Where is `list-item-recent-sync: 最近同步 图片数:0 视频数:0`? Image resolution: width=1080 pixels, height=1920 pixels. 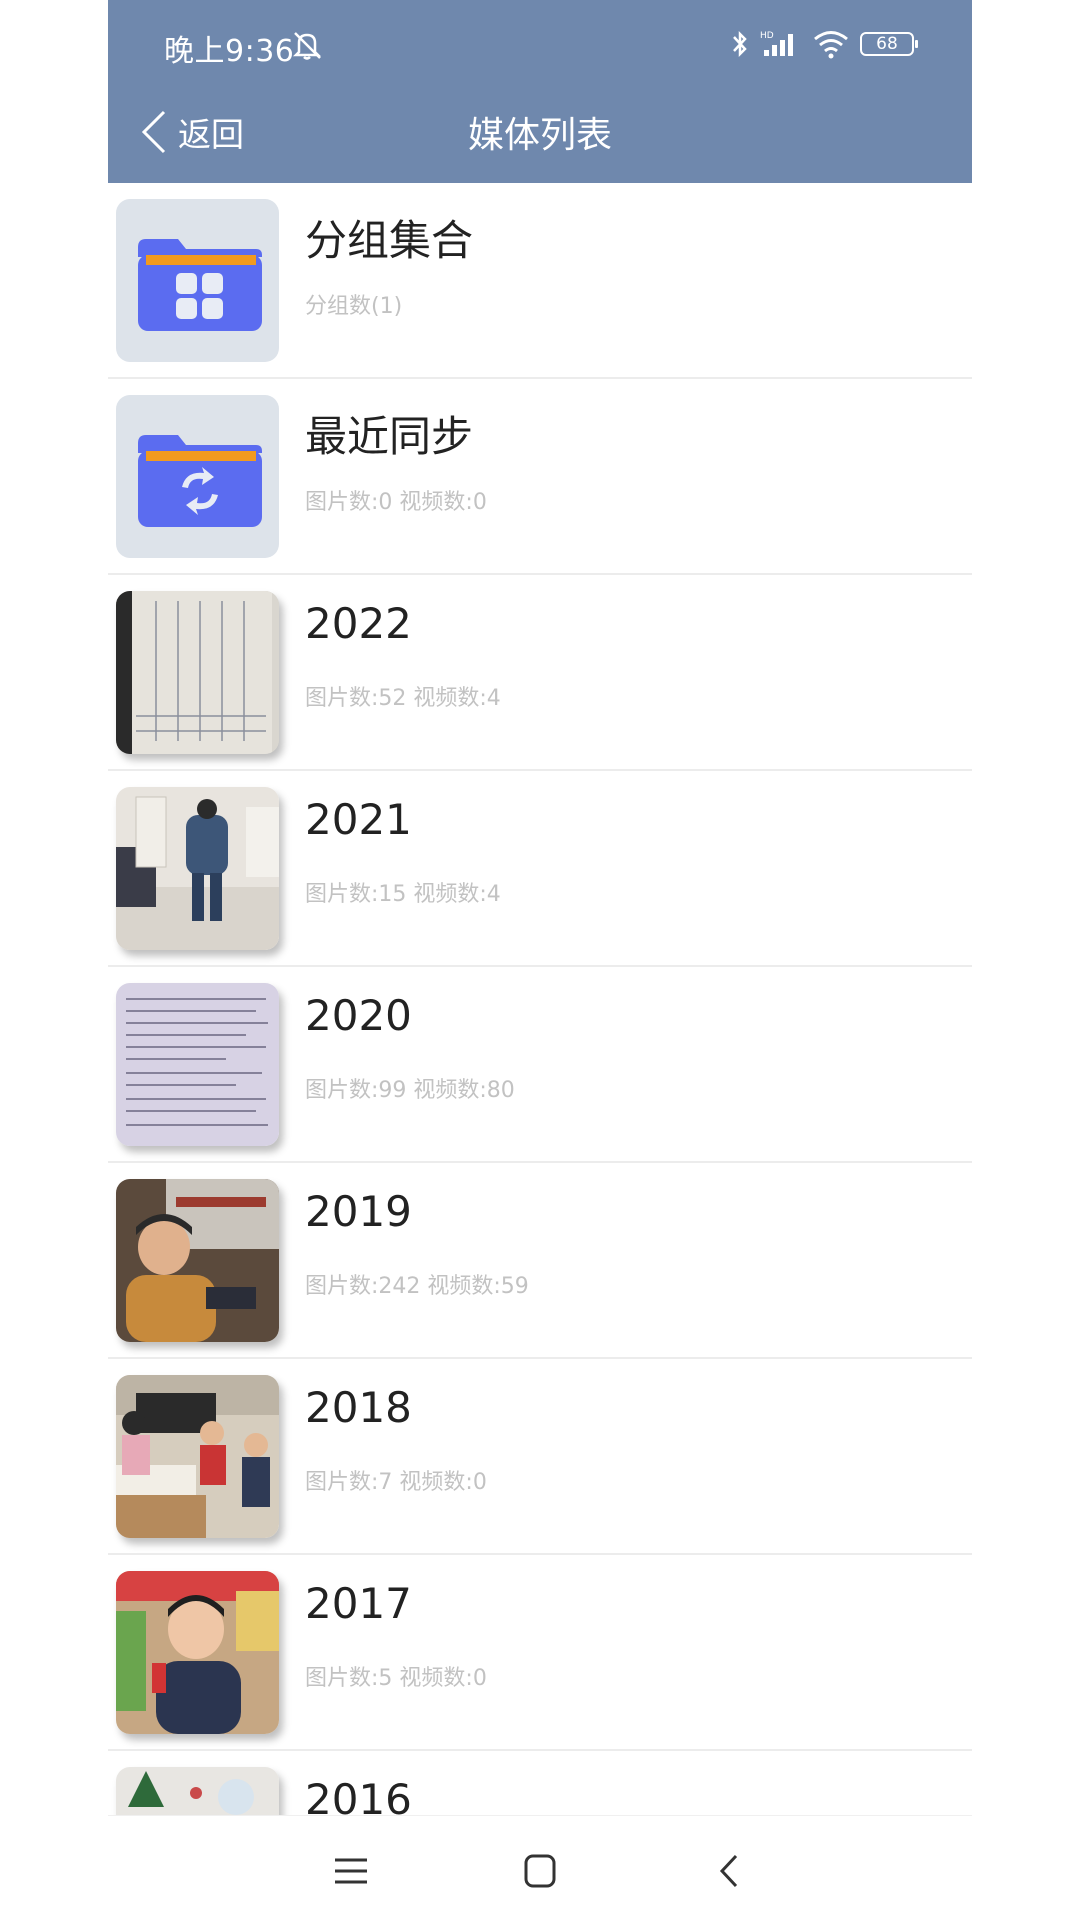 list-item-recent-sync: 最近同步 图片数:0 视频数:0 is located at coordinates (540, 477).